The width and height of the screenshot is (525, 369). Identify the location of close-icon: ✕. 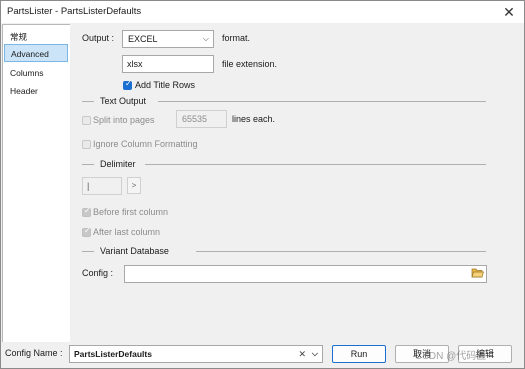
(509, 12).